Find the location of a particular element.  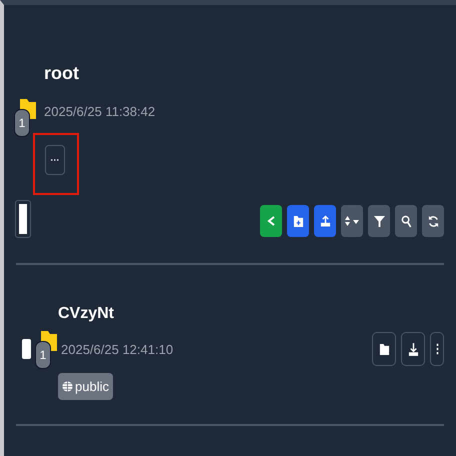

filter-button is located at coordinates (379, 221).